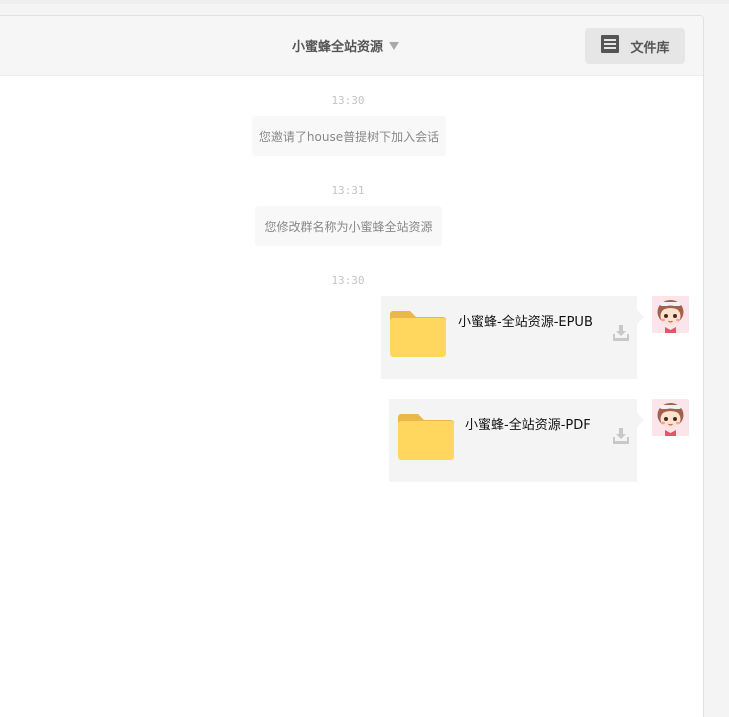  What do you see at coordinates (348, 226) in the screenshot?
I see `system-message: 您修改群名称为小蜜蜂全站资源` at bounding box center [348, 226].